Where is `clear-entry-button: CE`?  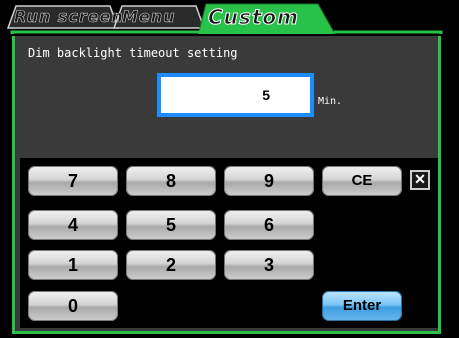
clear-entry-button: CE is located at coordinates (362, 181).